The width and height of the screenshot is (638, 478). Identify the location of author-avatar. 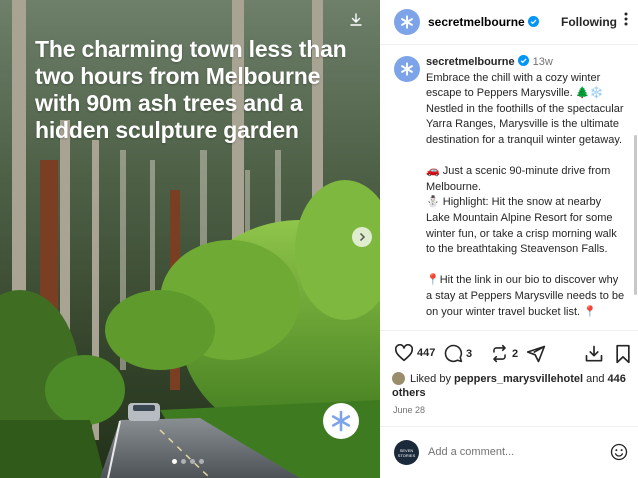
(407, 22).